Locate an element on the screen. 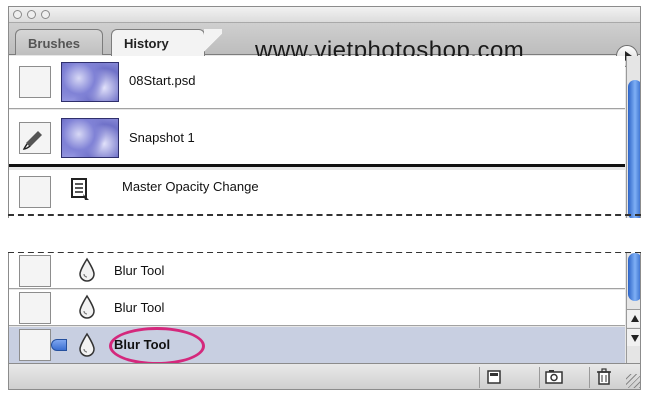 The height and width of the screenshot is (394, 647). trash-icon is located at coordinates (604, 376).